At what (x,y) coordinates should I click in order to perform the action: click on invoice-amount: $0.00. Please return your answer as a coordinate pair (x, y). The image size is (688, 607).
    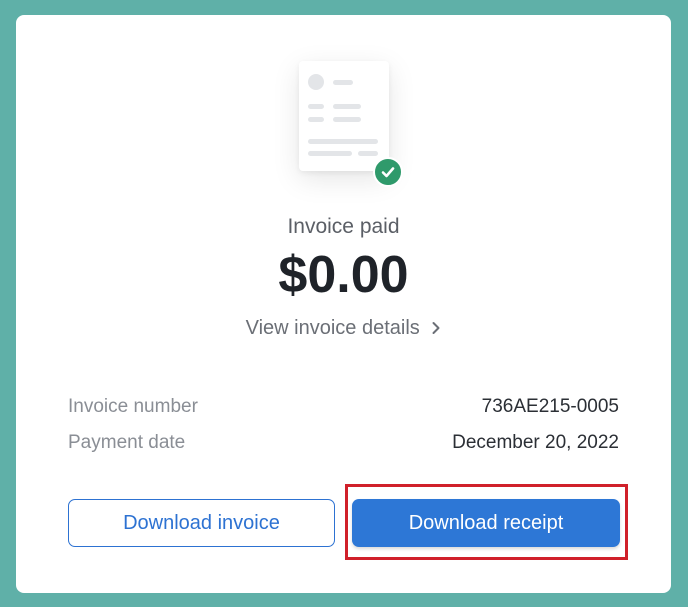
    Looking at the image, I should click on (343, 275).